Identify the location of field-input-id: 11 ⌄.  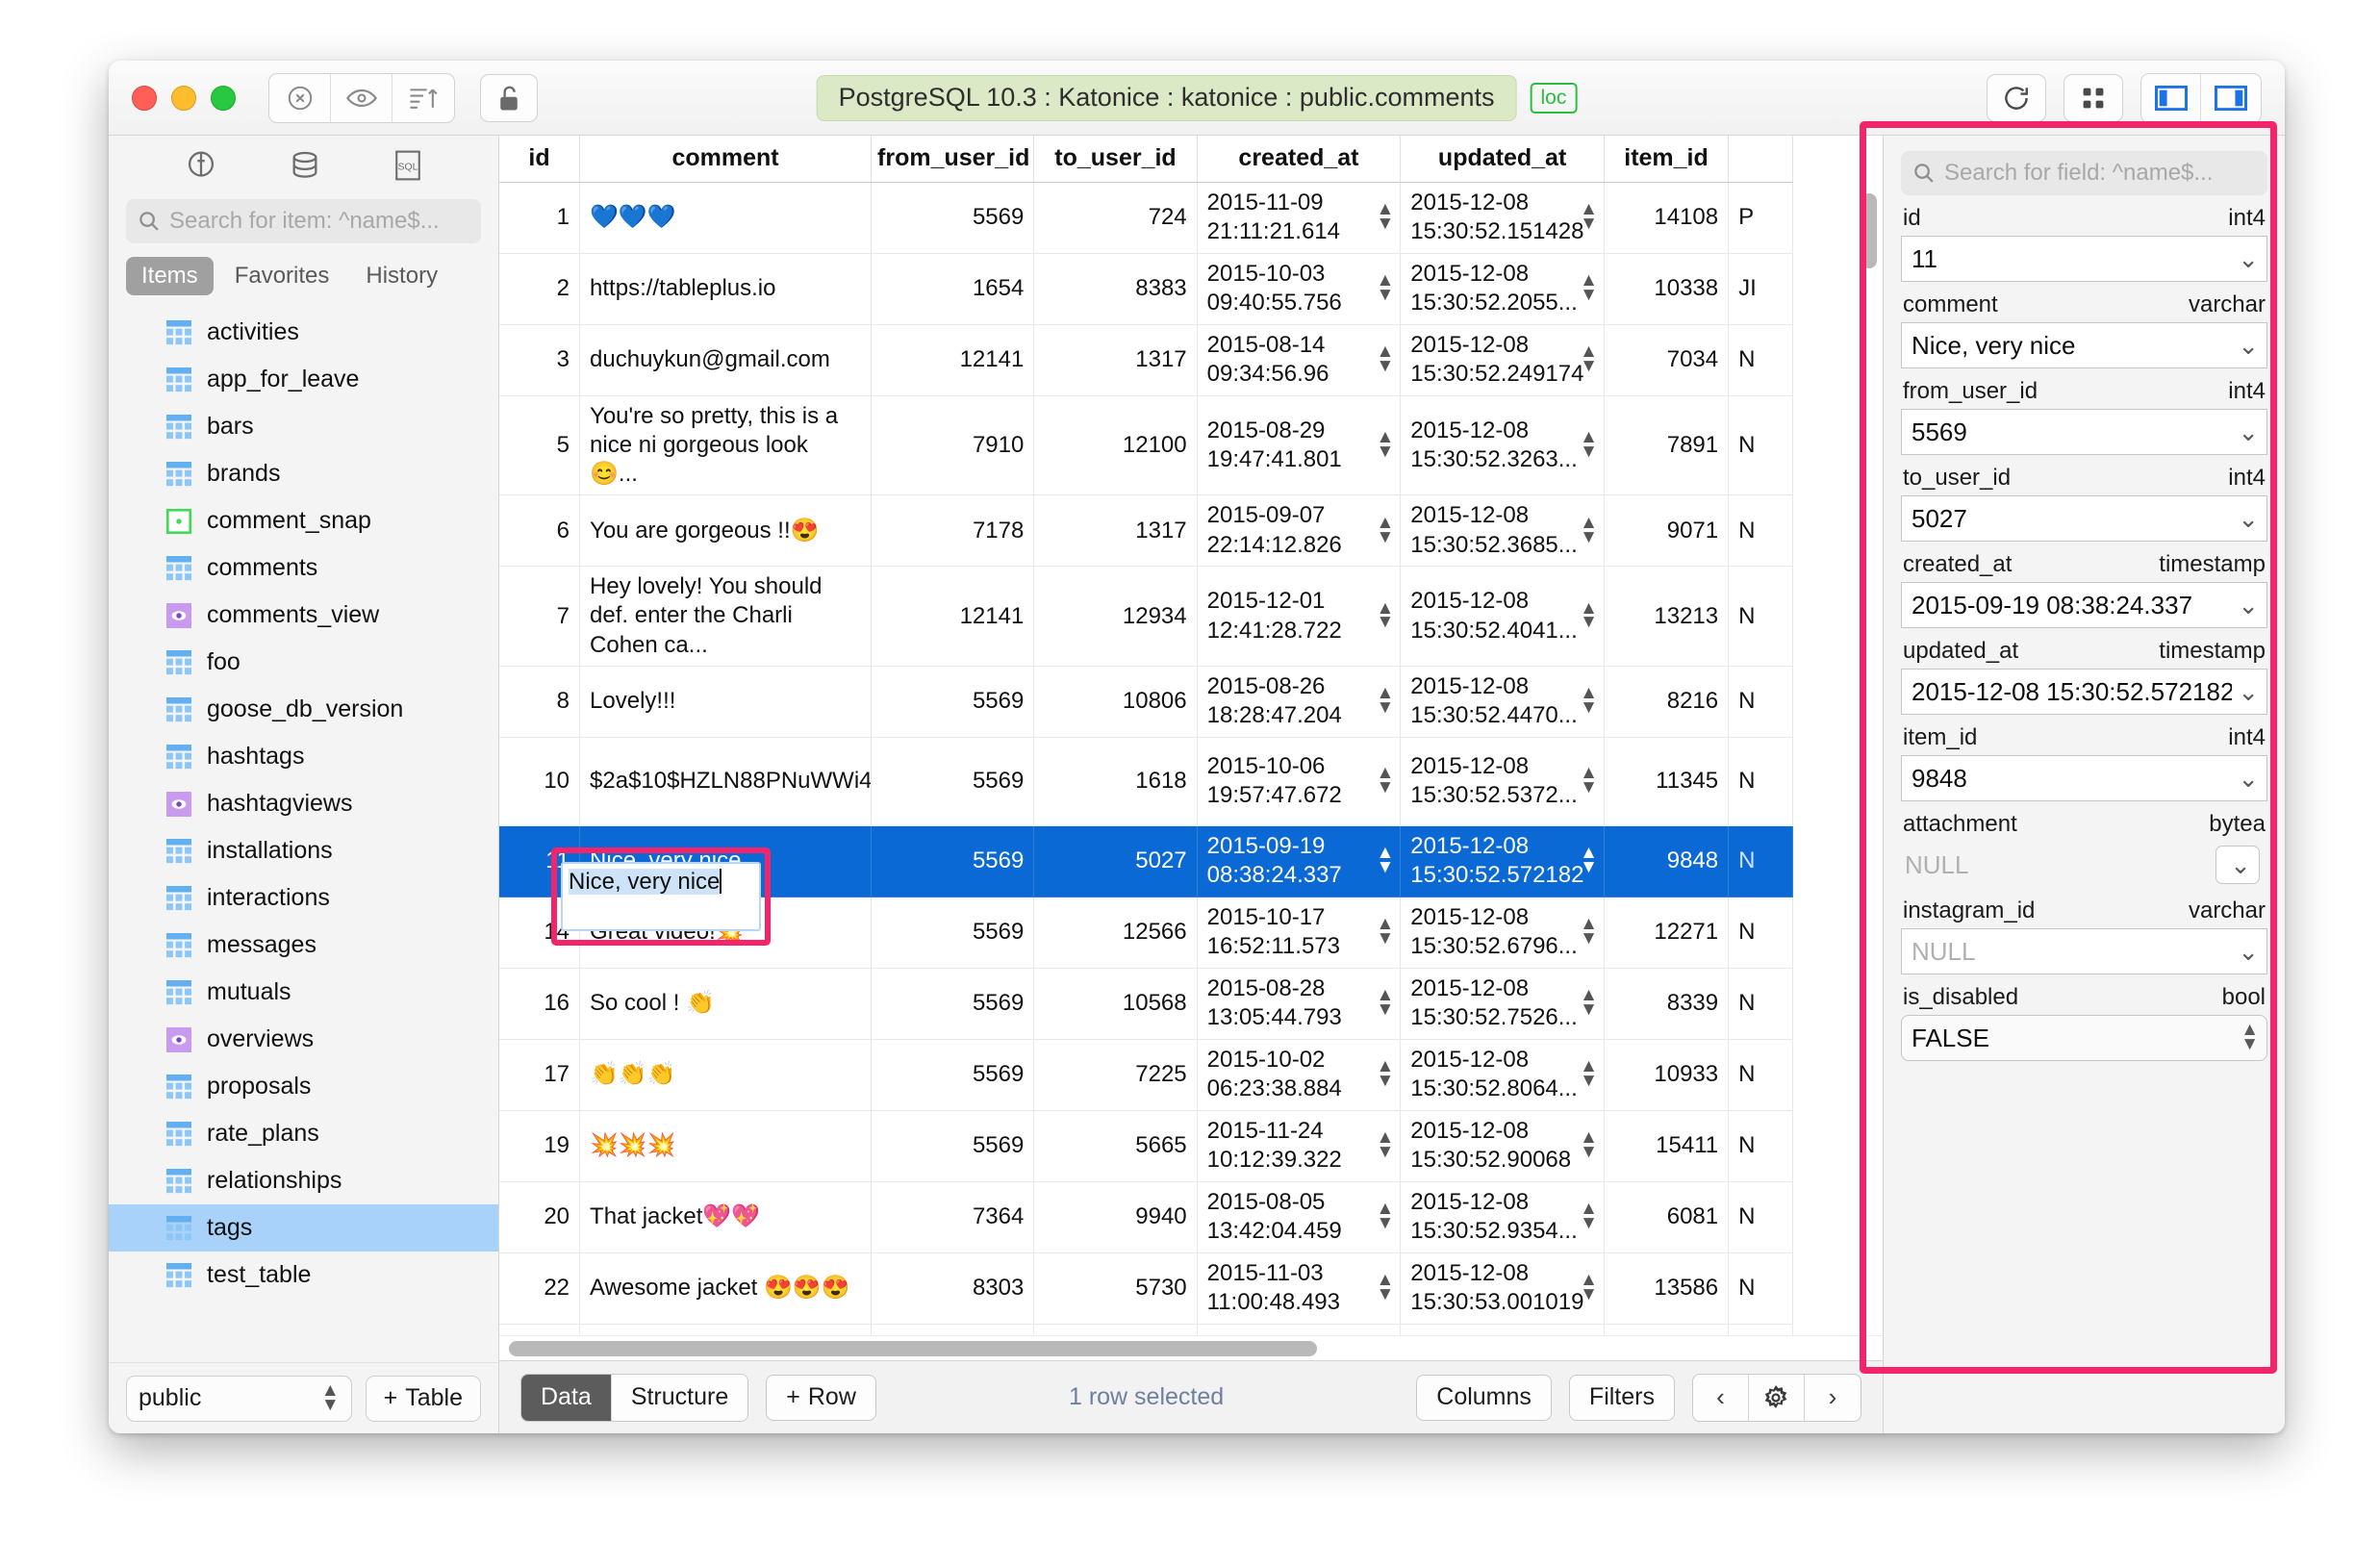
(2084, 259).